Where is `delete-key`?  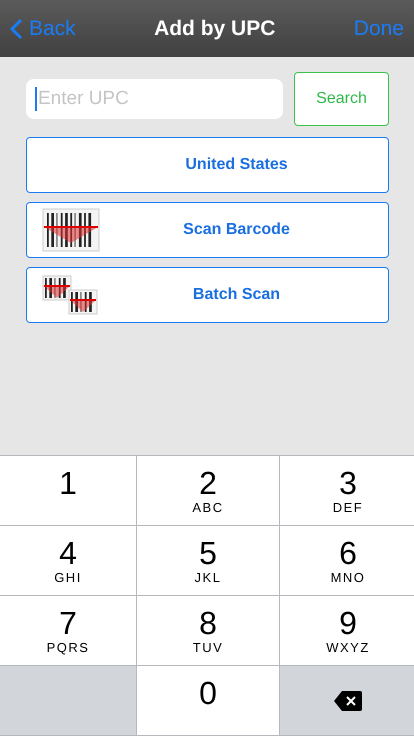 delete-key is located at coordinates (347, 700).